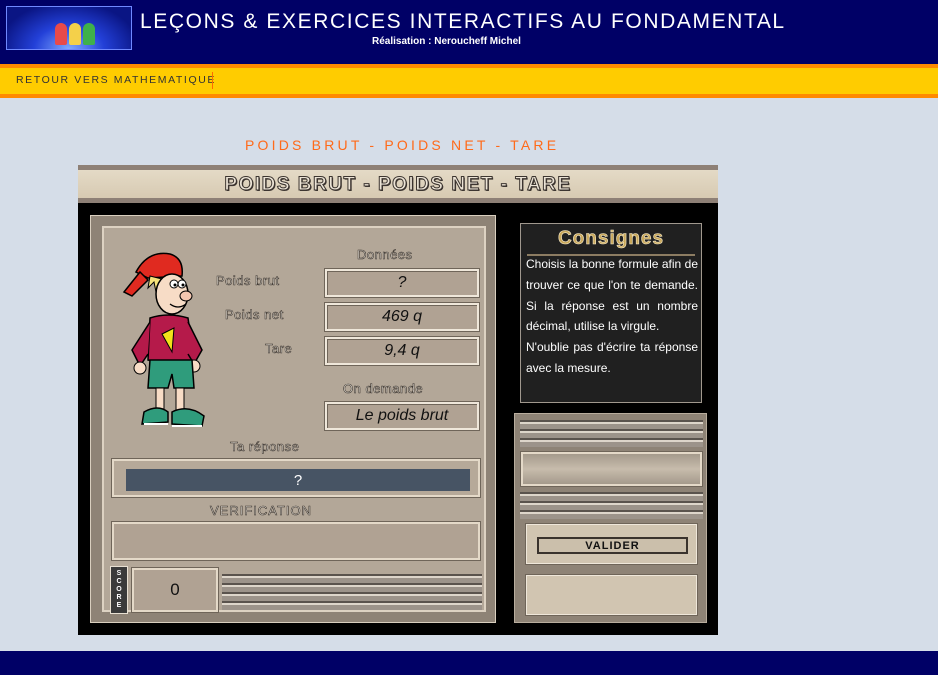  Describe the element at coordinates (446, 41) in the screenshot. I see `site-subtitle: Réalisation : Neroucheff Michel` at that location.